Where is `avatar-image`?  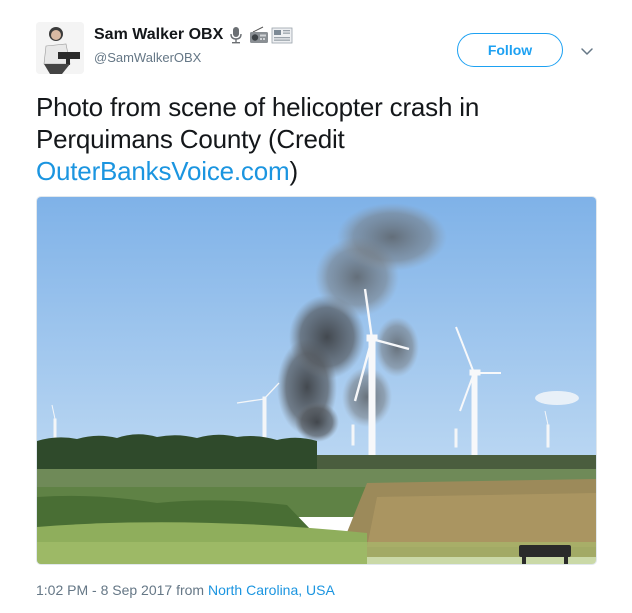
avatar-image is located at coordinates (60, 48).